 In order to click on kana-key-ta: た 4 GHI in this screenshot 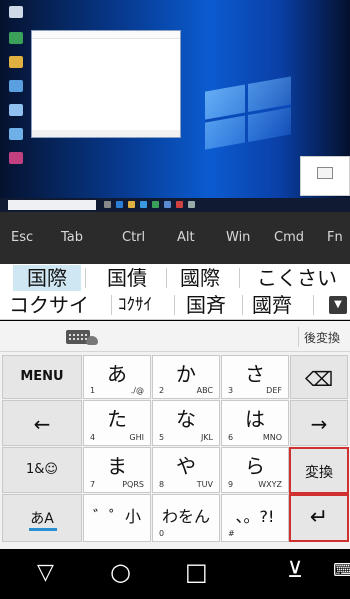, I will do `click(117, 423)`.